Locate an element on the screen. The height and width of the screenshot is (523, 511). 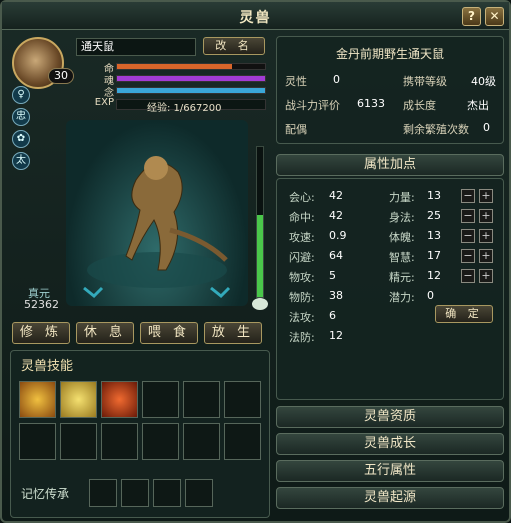
attr-value: 25 is located at coordinates (434, 215).